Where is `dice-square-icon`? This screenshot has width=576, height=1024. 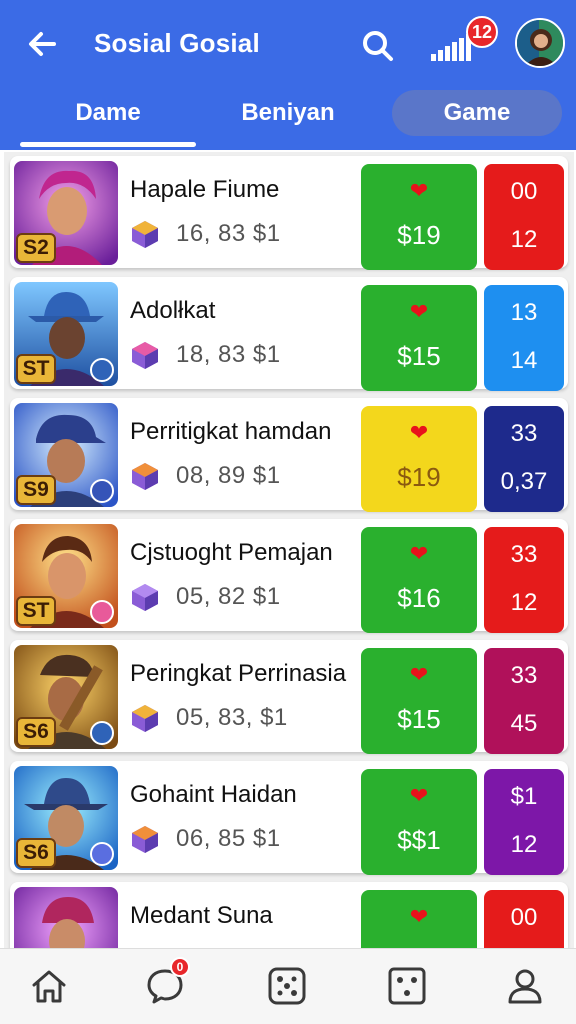 dice-square-icon is located at coordinates (407, 986).